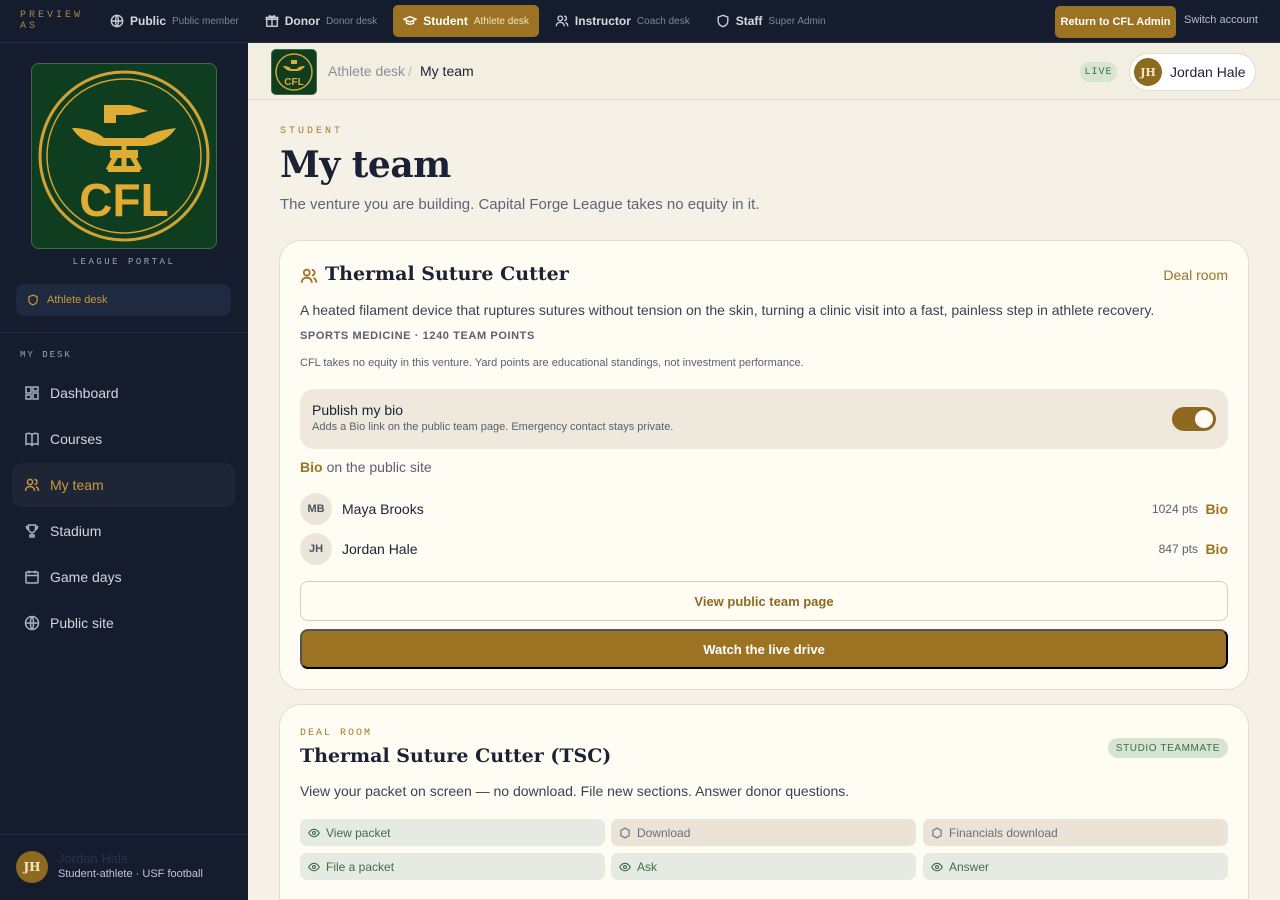  I want to click on sidebar-user-name: Jordan Hale, so click(93, 858).